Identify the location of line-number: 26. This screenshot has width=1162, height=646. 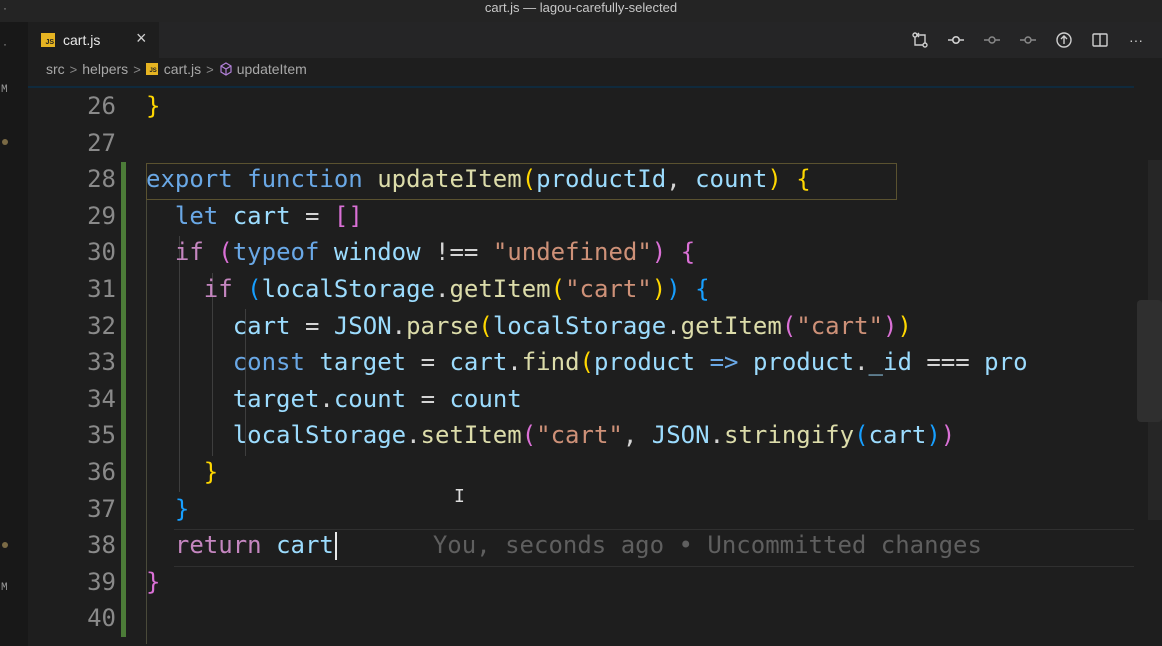
(101, 106).